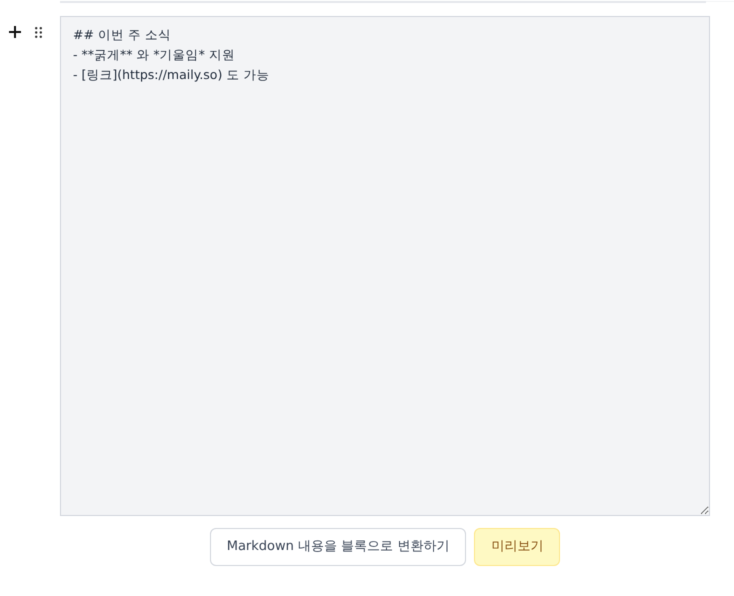  What do you see at coordinates (38, 32) in the screenshot?
I see `drag-handle-icon` at bounding box center [38, 32].